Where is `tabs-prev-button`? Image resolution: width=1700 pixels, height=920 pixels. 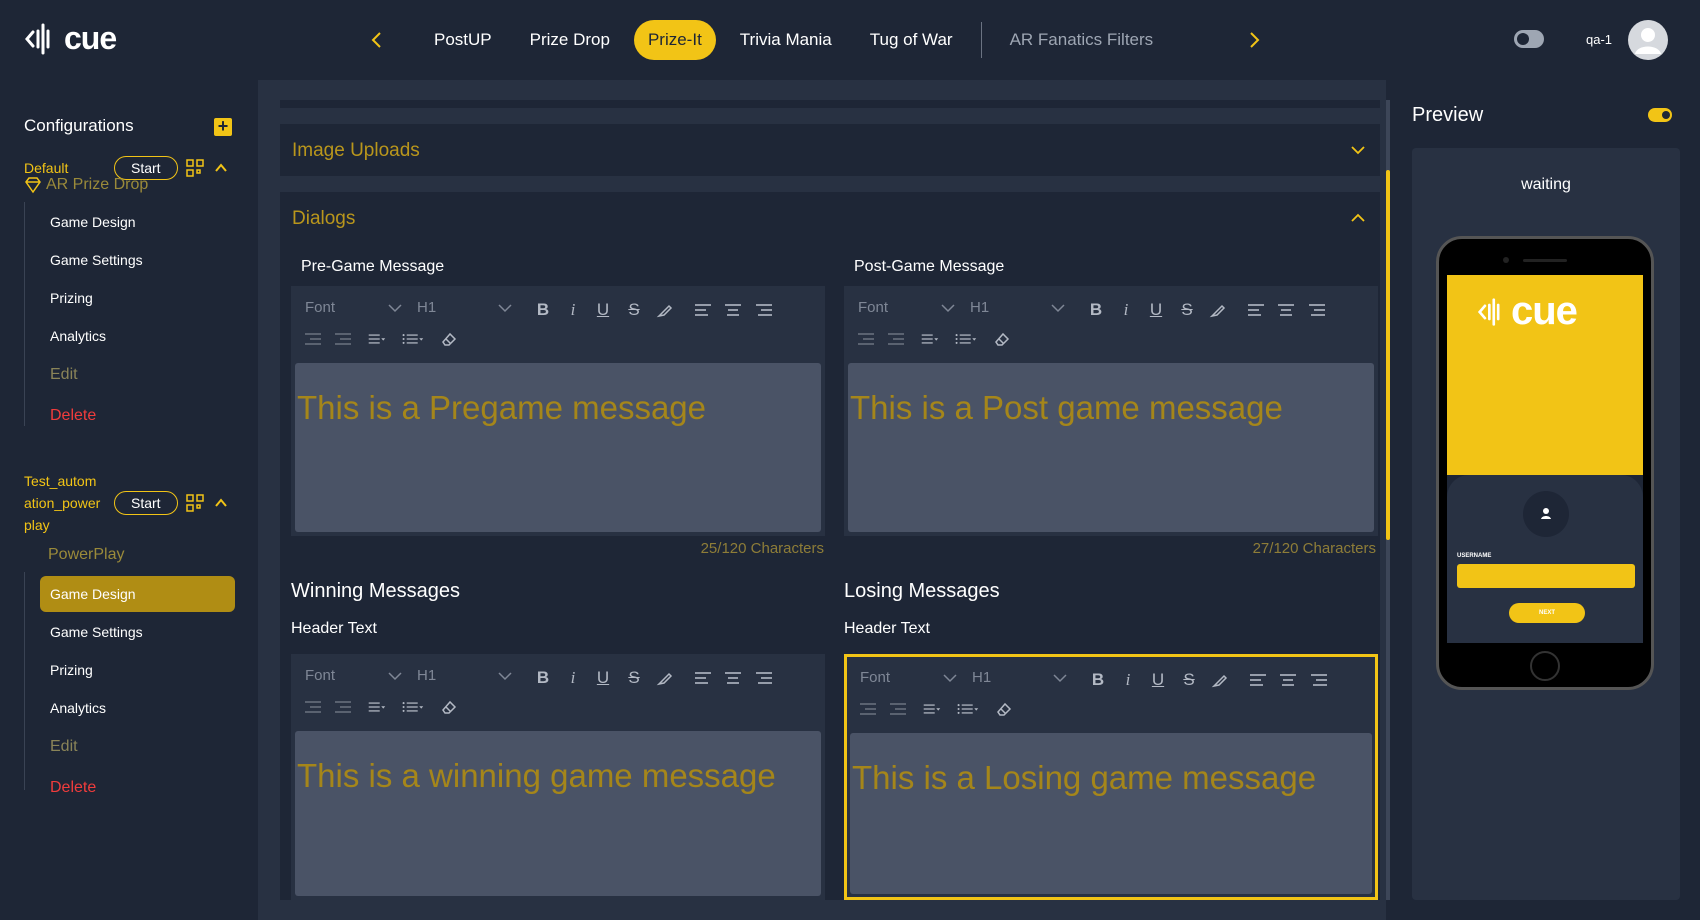 tabs-prev-button is located at coordinates (377, 40).